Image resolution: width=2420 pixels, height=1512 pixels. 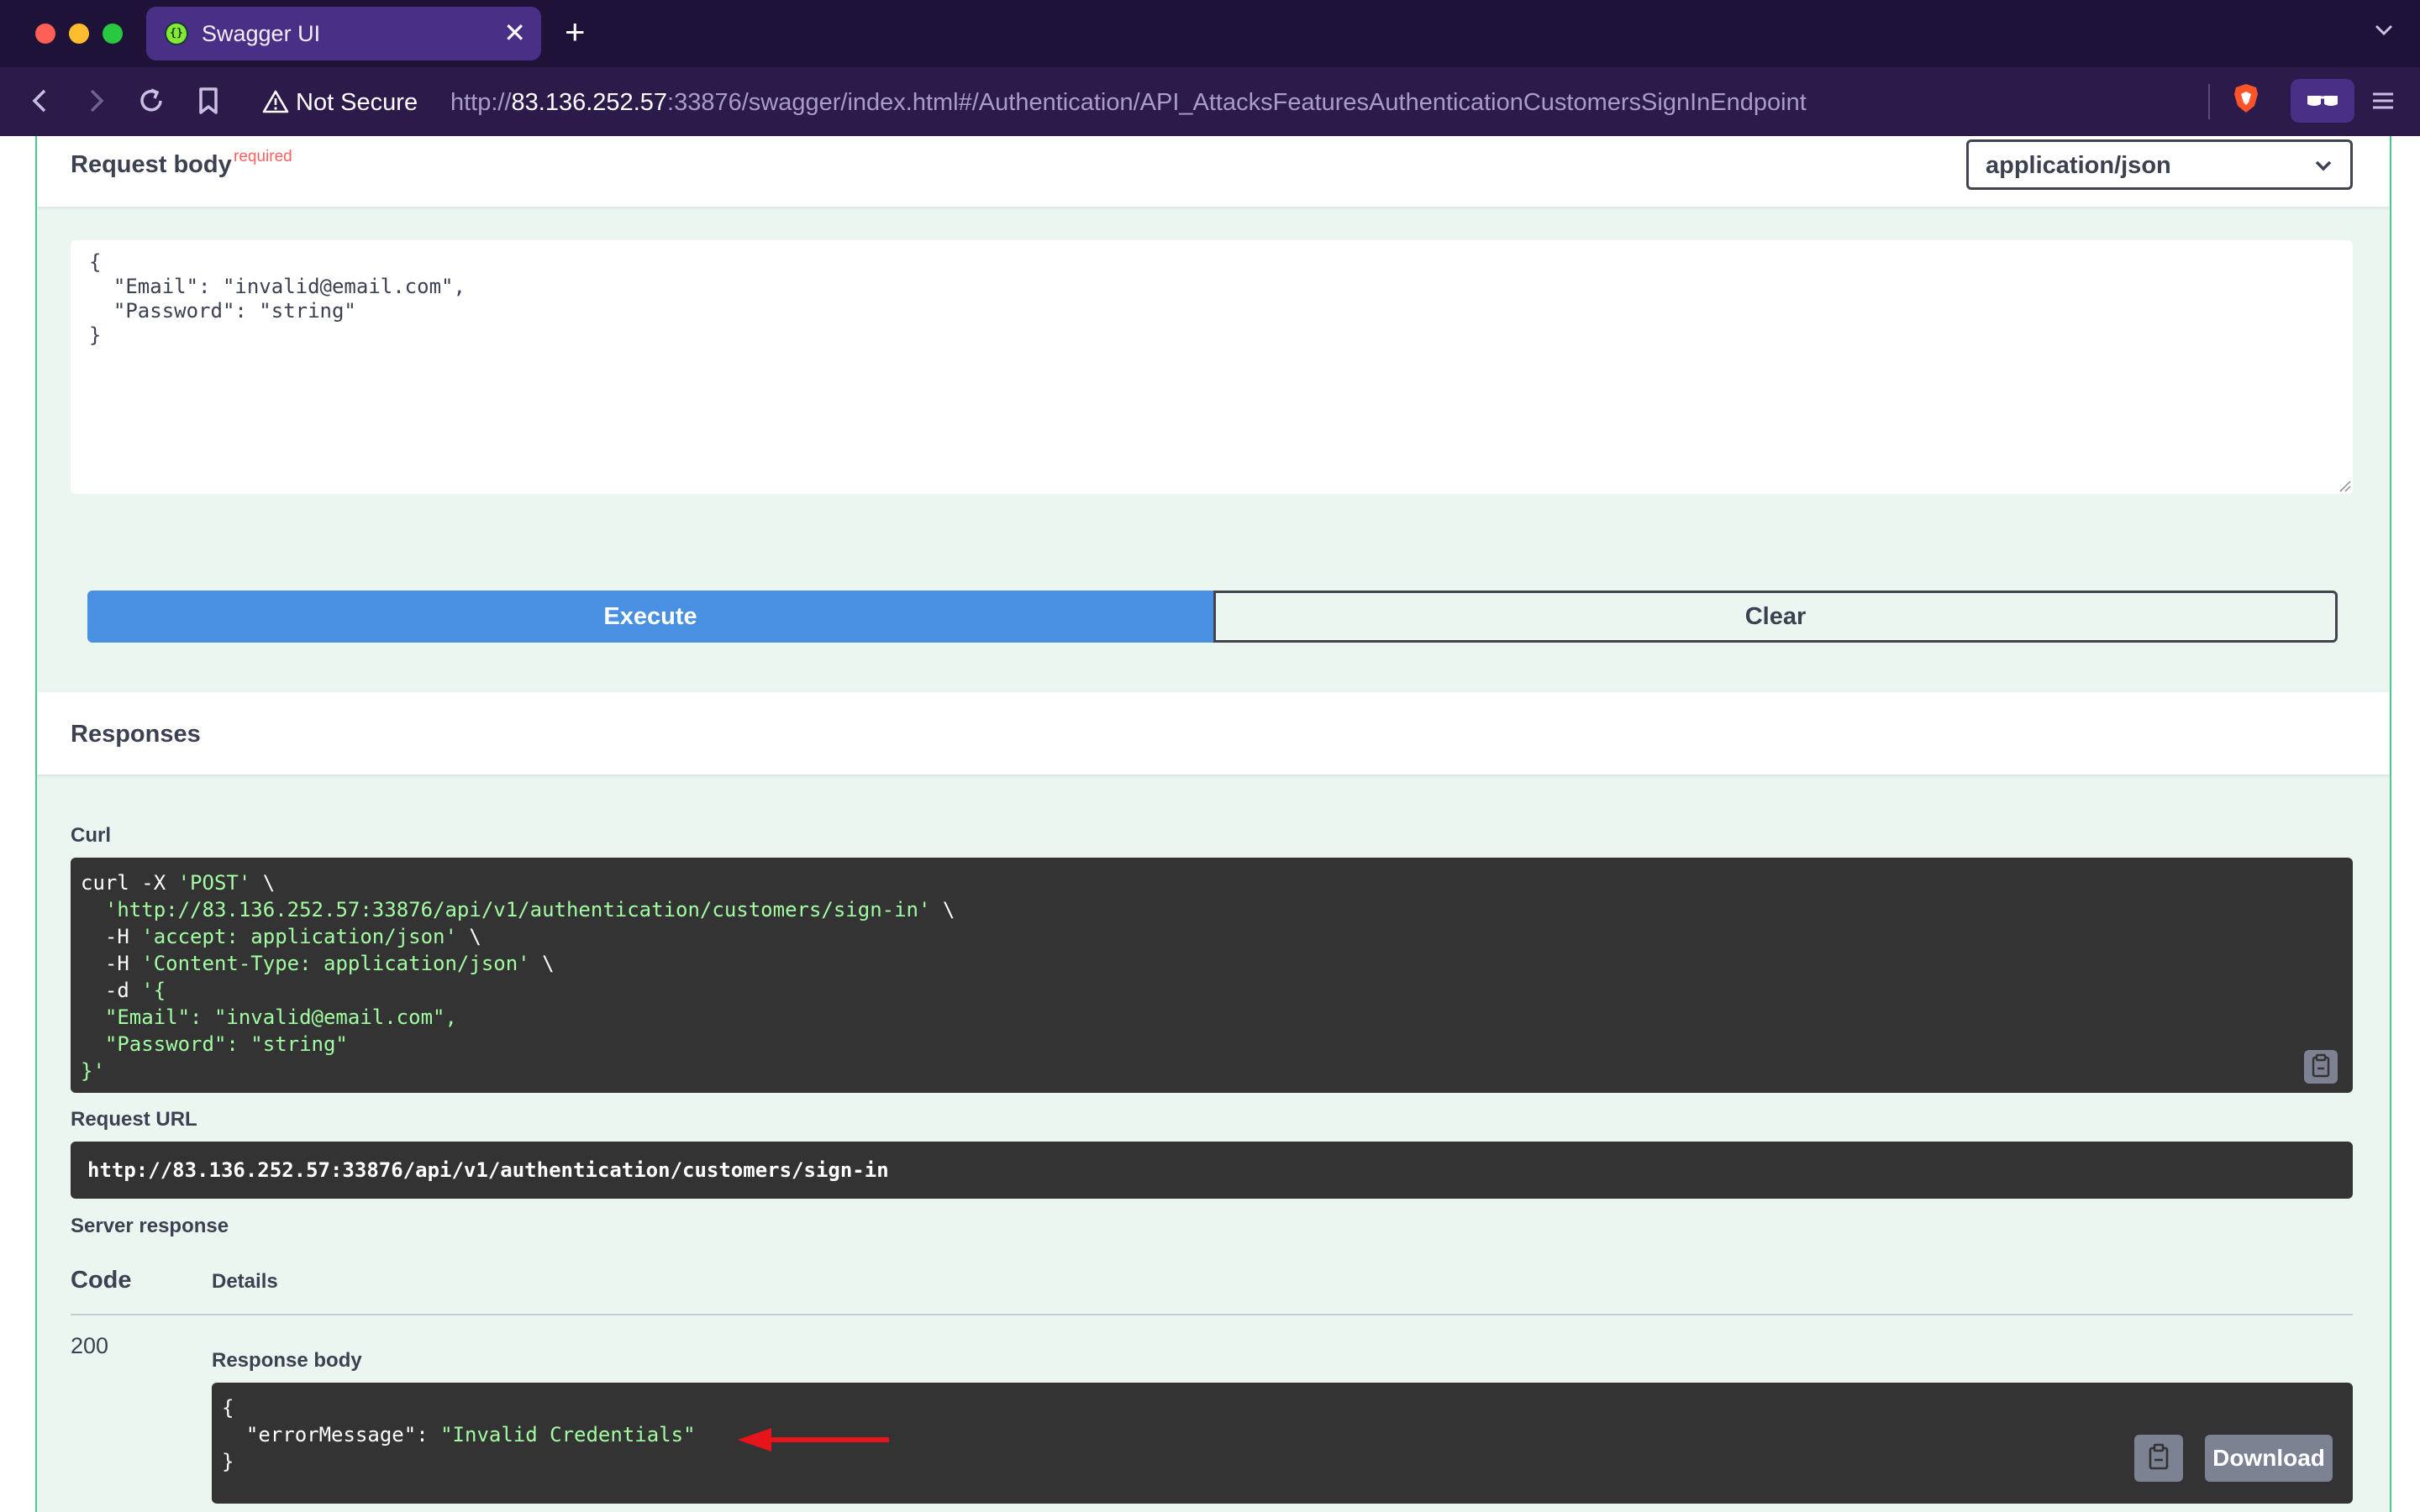 I want to click on execute-button-group: Execute Clear, so click(x=1212, y=617).